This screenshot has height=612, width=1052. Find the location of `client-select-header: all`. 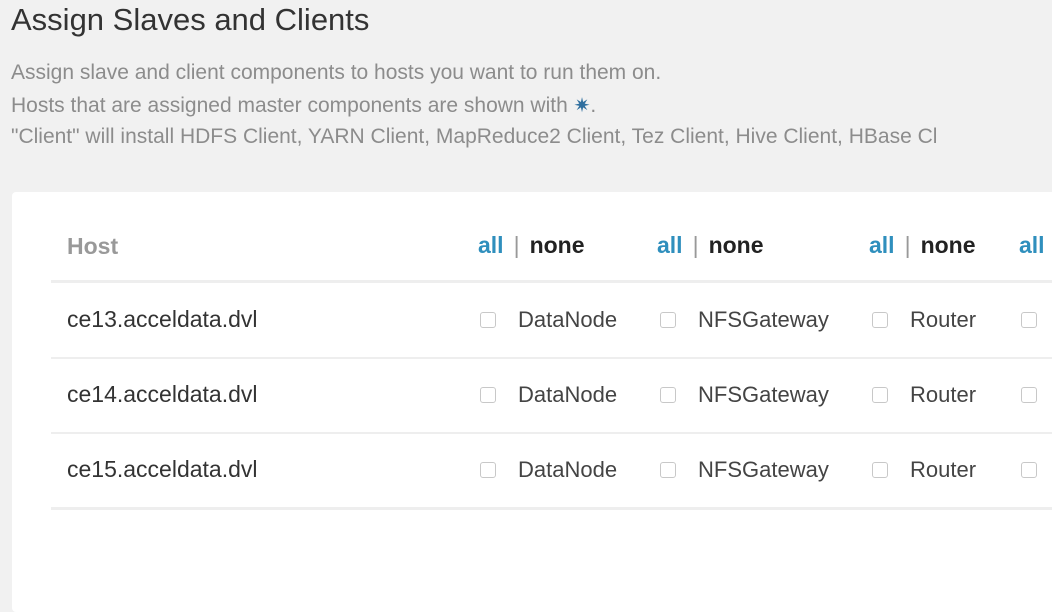

client-select-header: all is located at coordinates (1032, 245).